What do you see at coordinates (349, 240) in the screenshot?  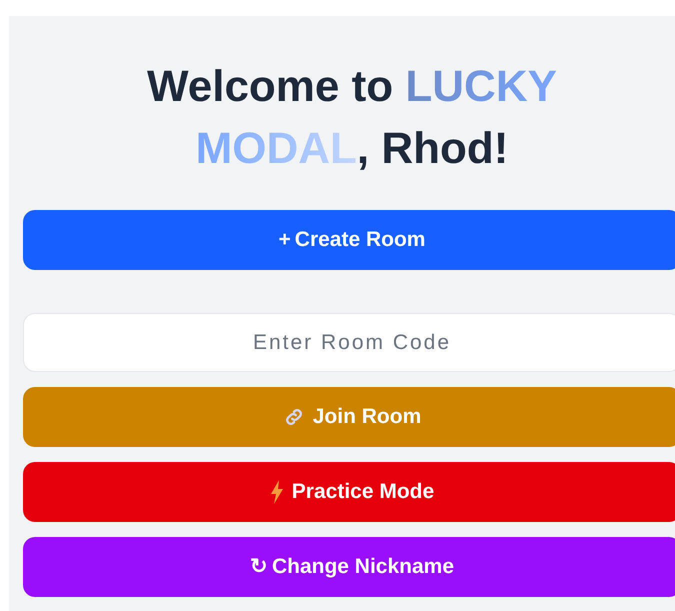 I see `create-room-button: + Create Room` at bounding box center [349, 240].